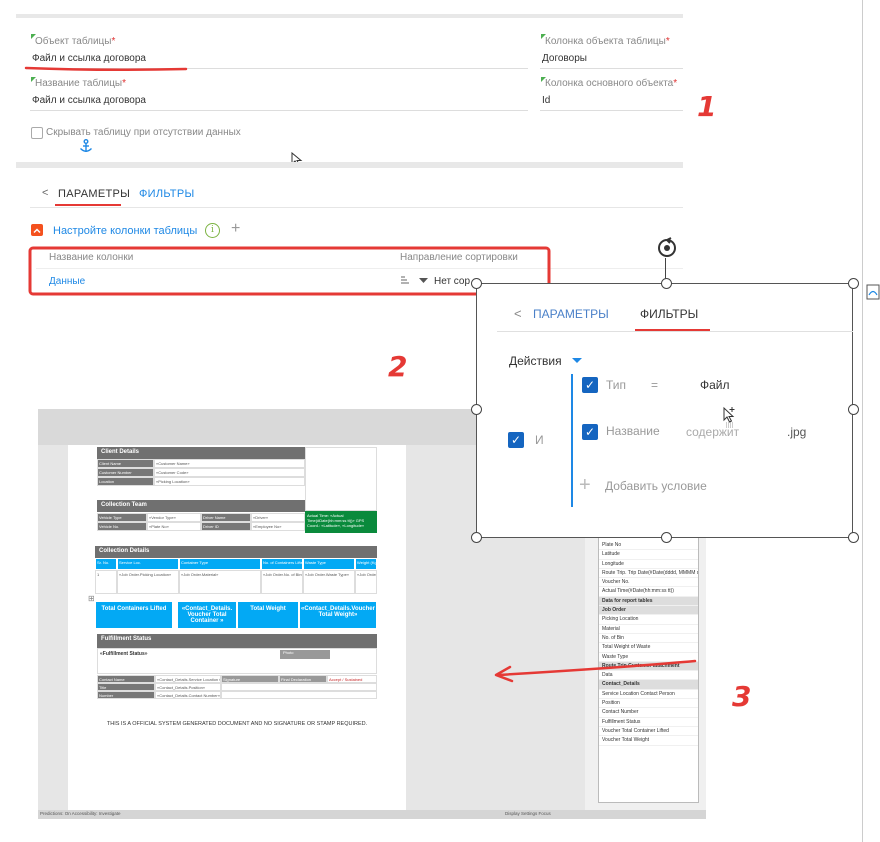 This screenshot has height=842, width=880. I want to click on tab-back-arrow-icon: <, so click(45, 193).